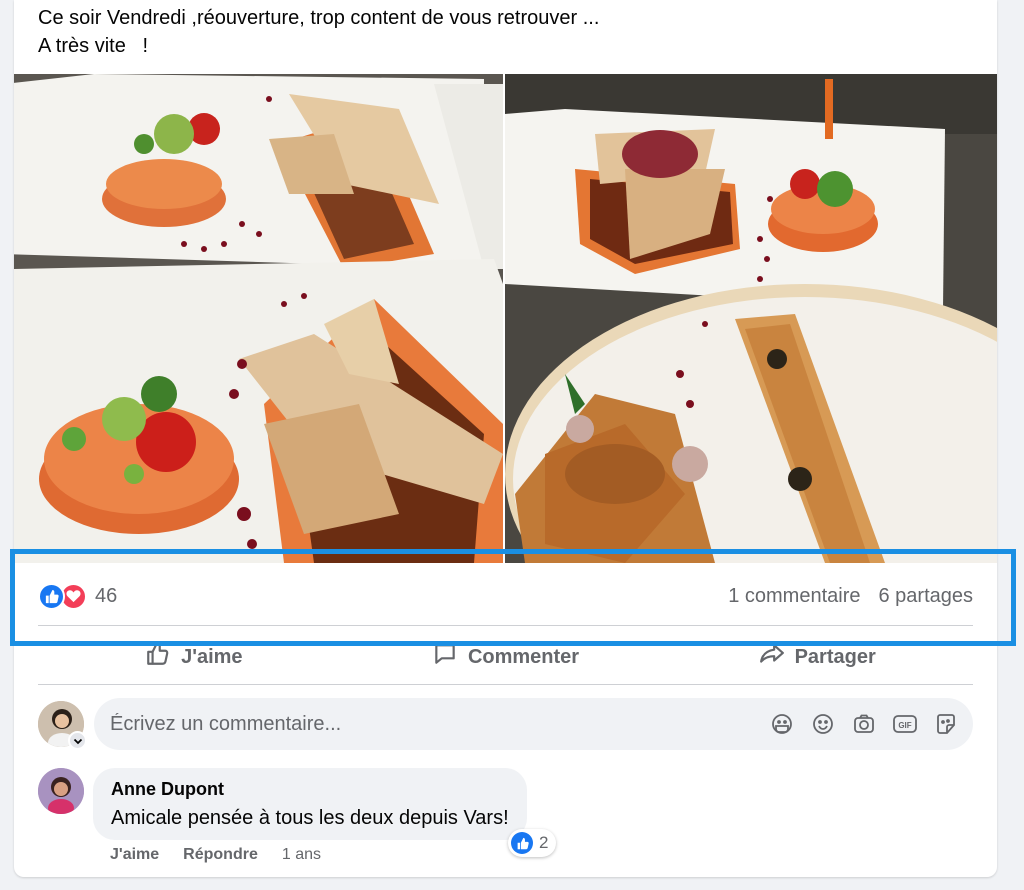  What do you see at coordinates (925, 596) in the screenshot?
I see `shares-count-link: 6 partages` at bounding box center [925, 596].